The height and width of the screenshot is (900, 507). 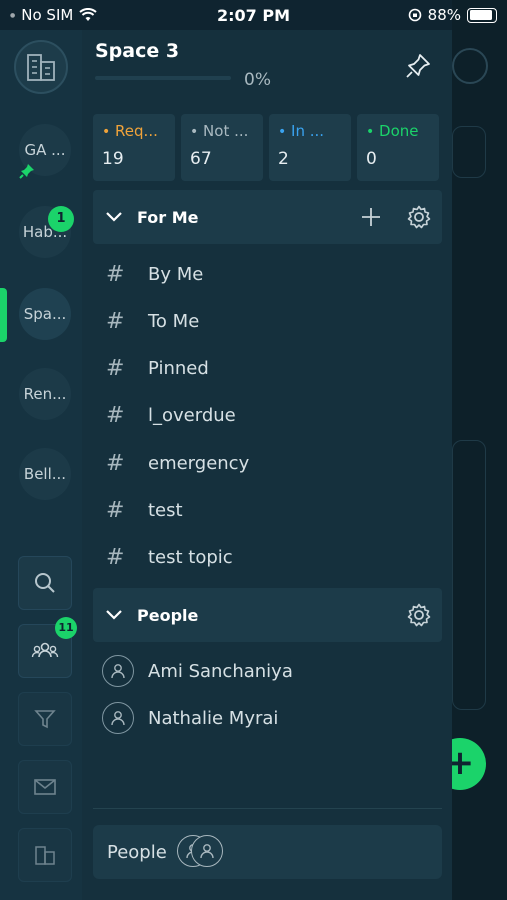 I want to click on for-me-title: For Me, so click(x=168, y=217).